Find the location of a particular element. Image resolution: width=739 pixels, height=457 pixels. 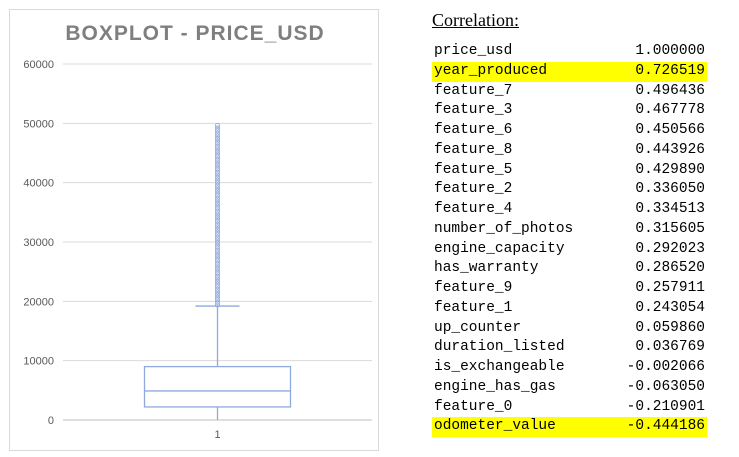

correlation-value: 0.243054 is located at coordinates (670, 307).